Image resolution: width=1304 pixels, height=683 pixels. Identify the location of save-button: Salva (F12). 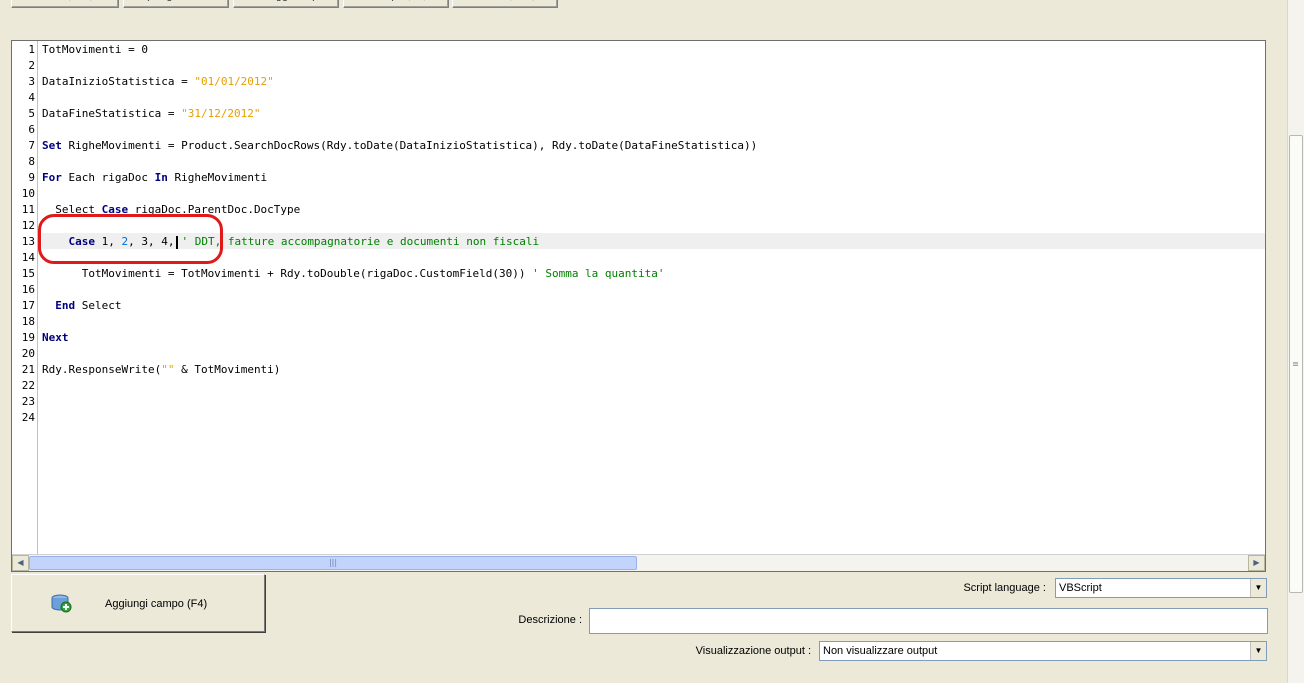
(65, 4).